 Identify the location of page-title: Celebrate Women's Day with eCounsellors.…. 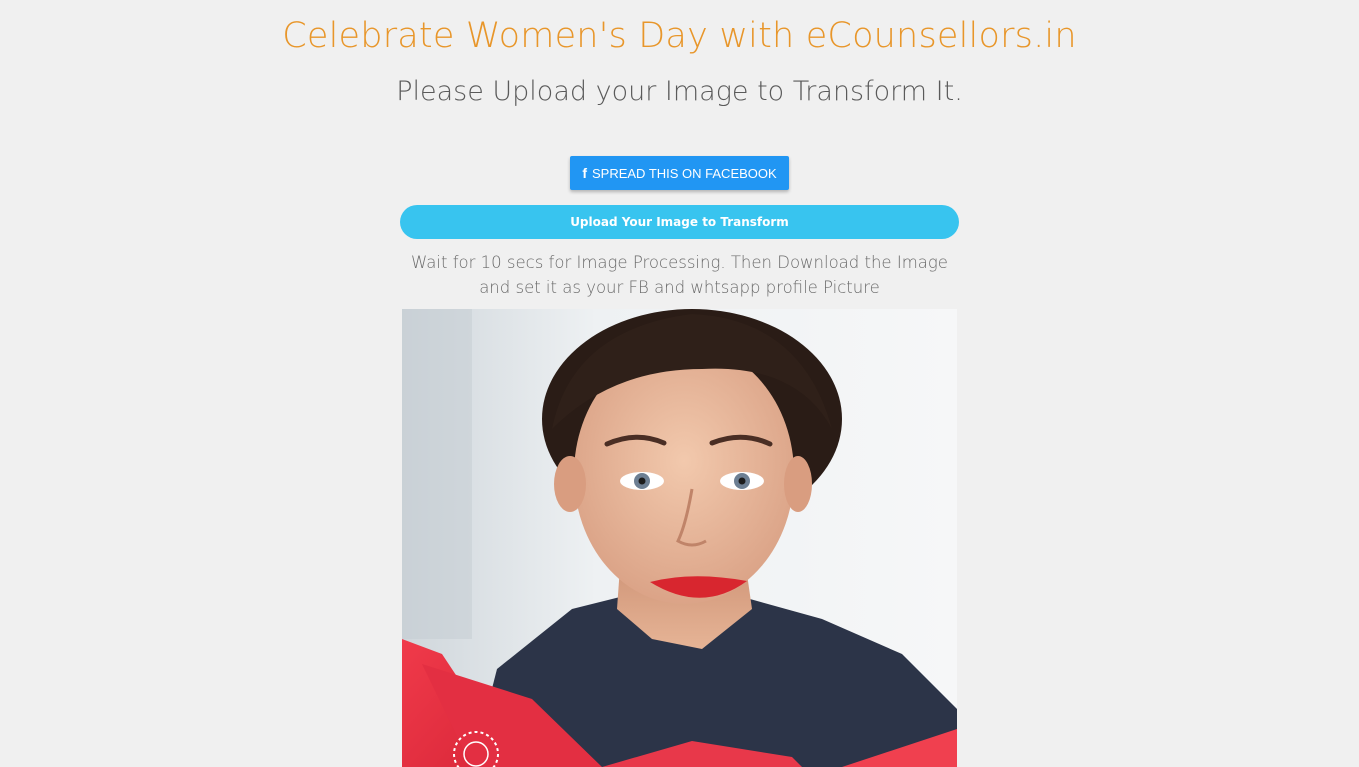
(679, 36).